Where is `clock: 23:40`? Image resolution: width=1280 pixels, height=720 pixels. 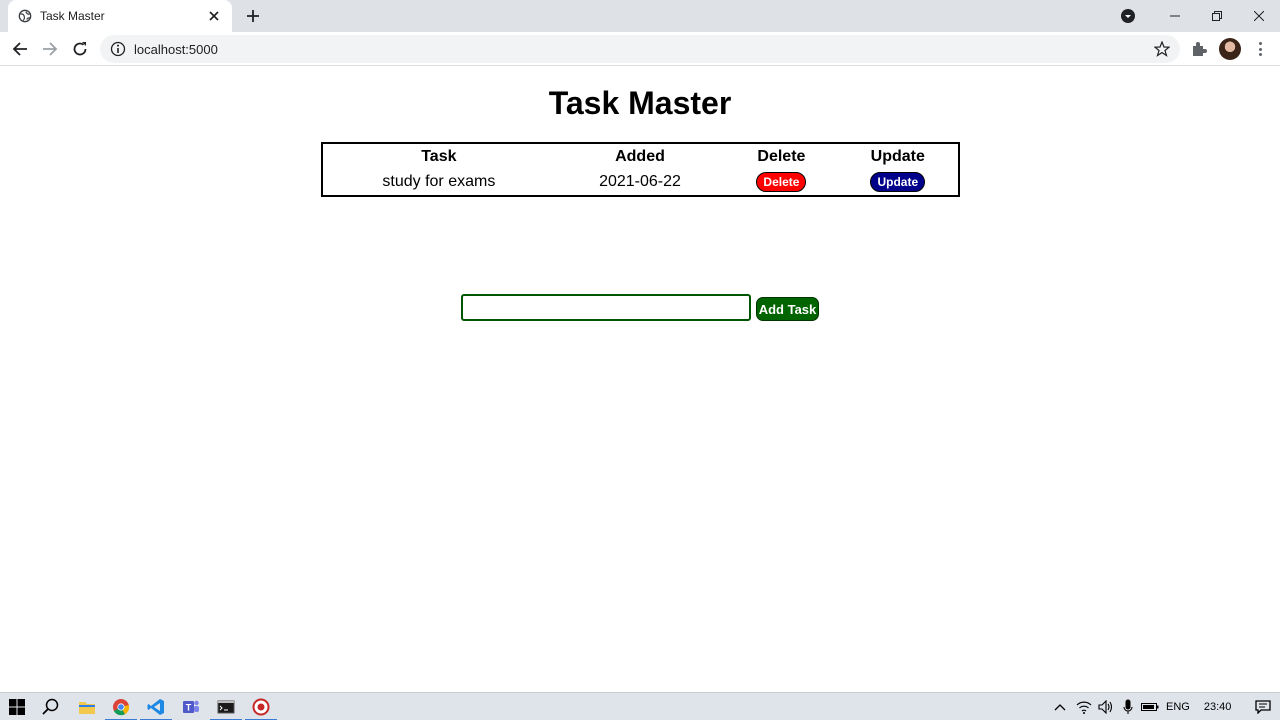 clock: 23:40 is located at coordinates (1218, 707).